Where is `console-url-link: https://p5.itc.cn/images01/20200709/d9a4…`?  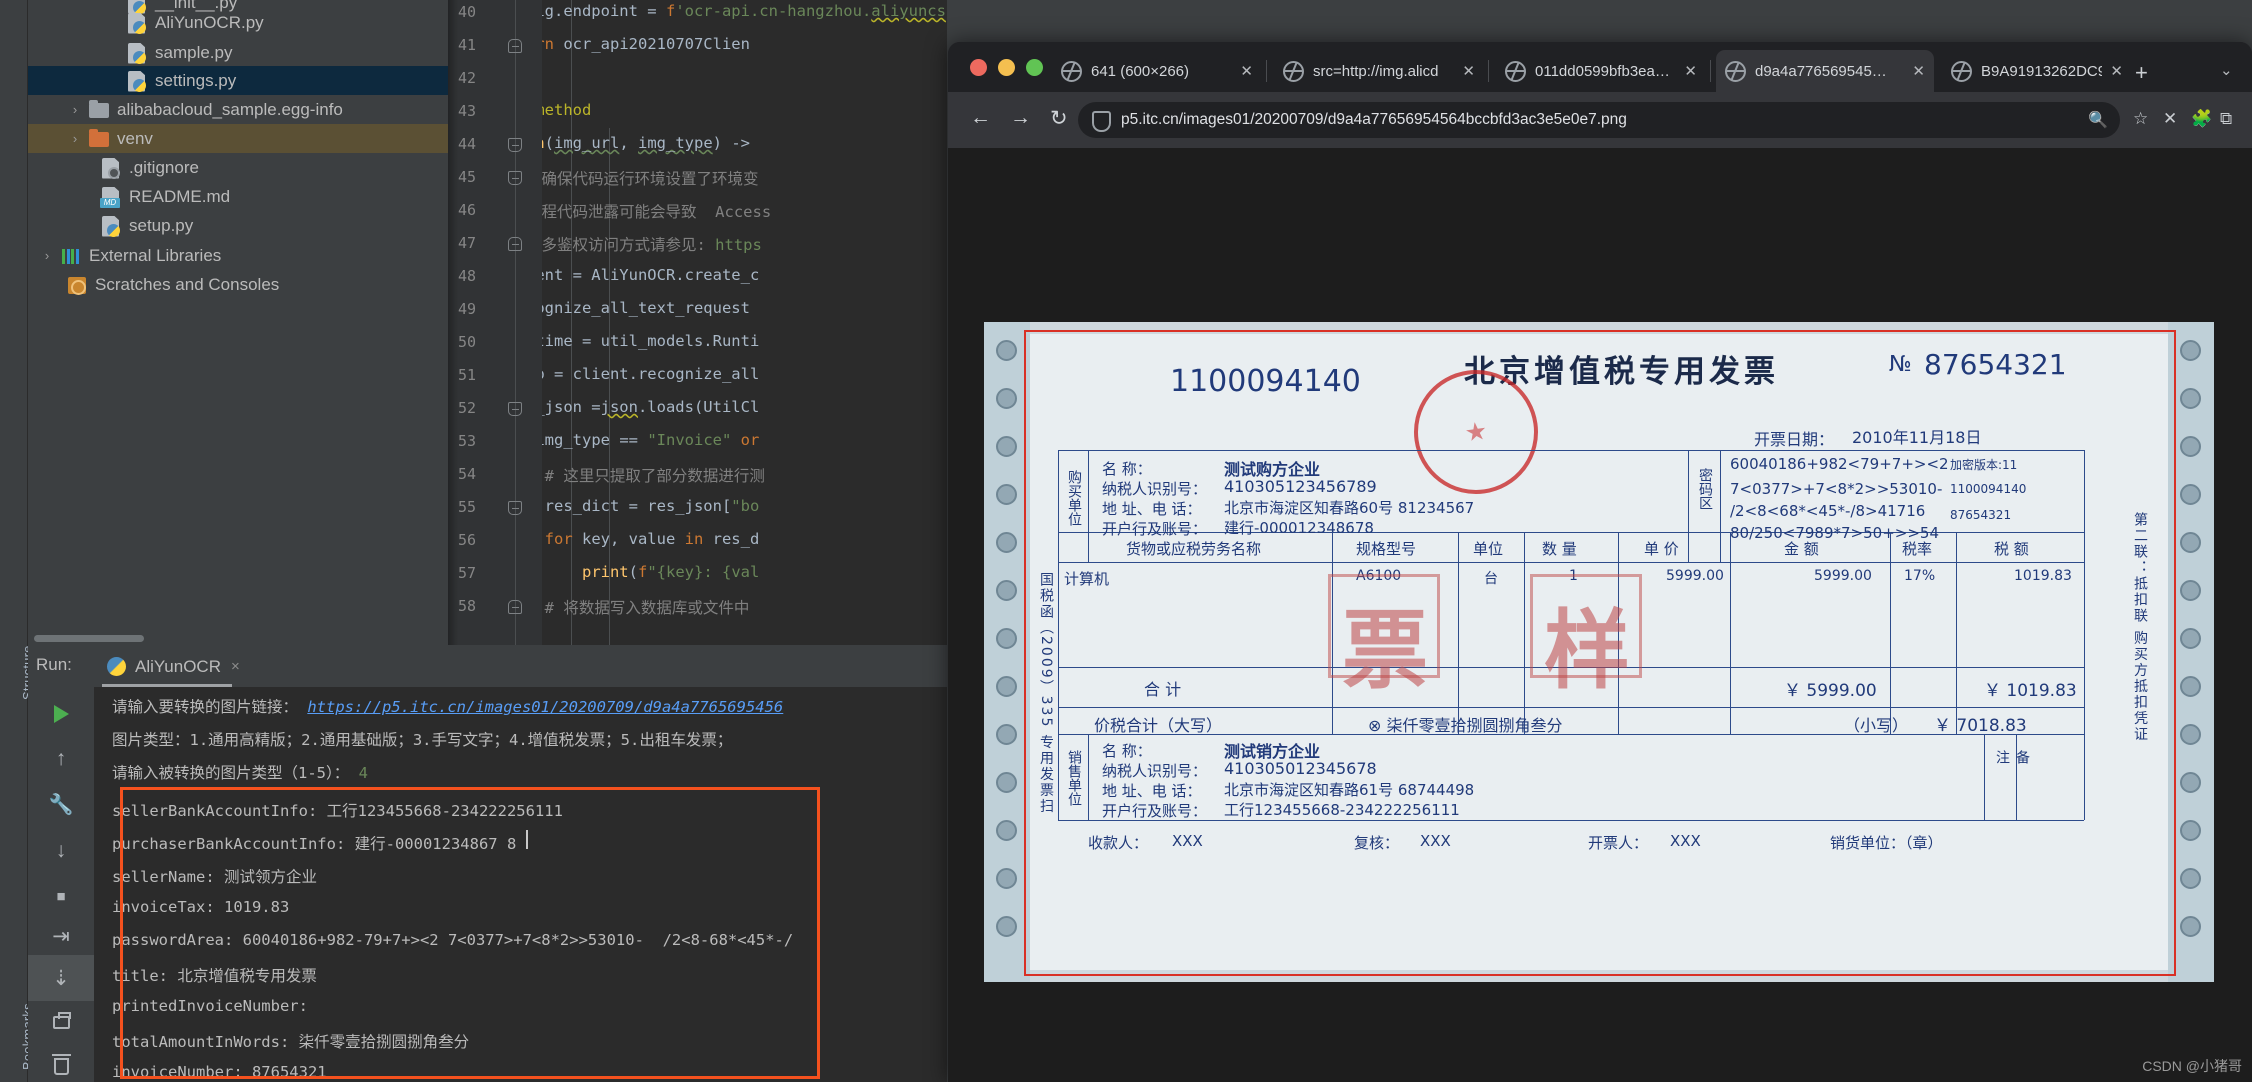 console-url-link: https://p5.itc.cn/images01/20200709/d9a4… is located at coordinates (545, 707).